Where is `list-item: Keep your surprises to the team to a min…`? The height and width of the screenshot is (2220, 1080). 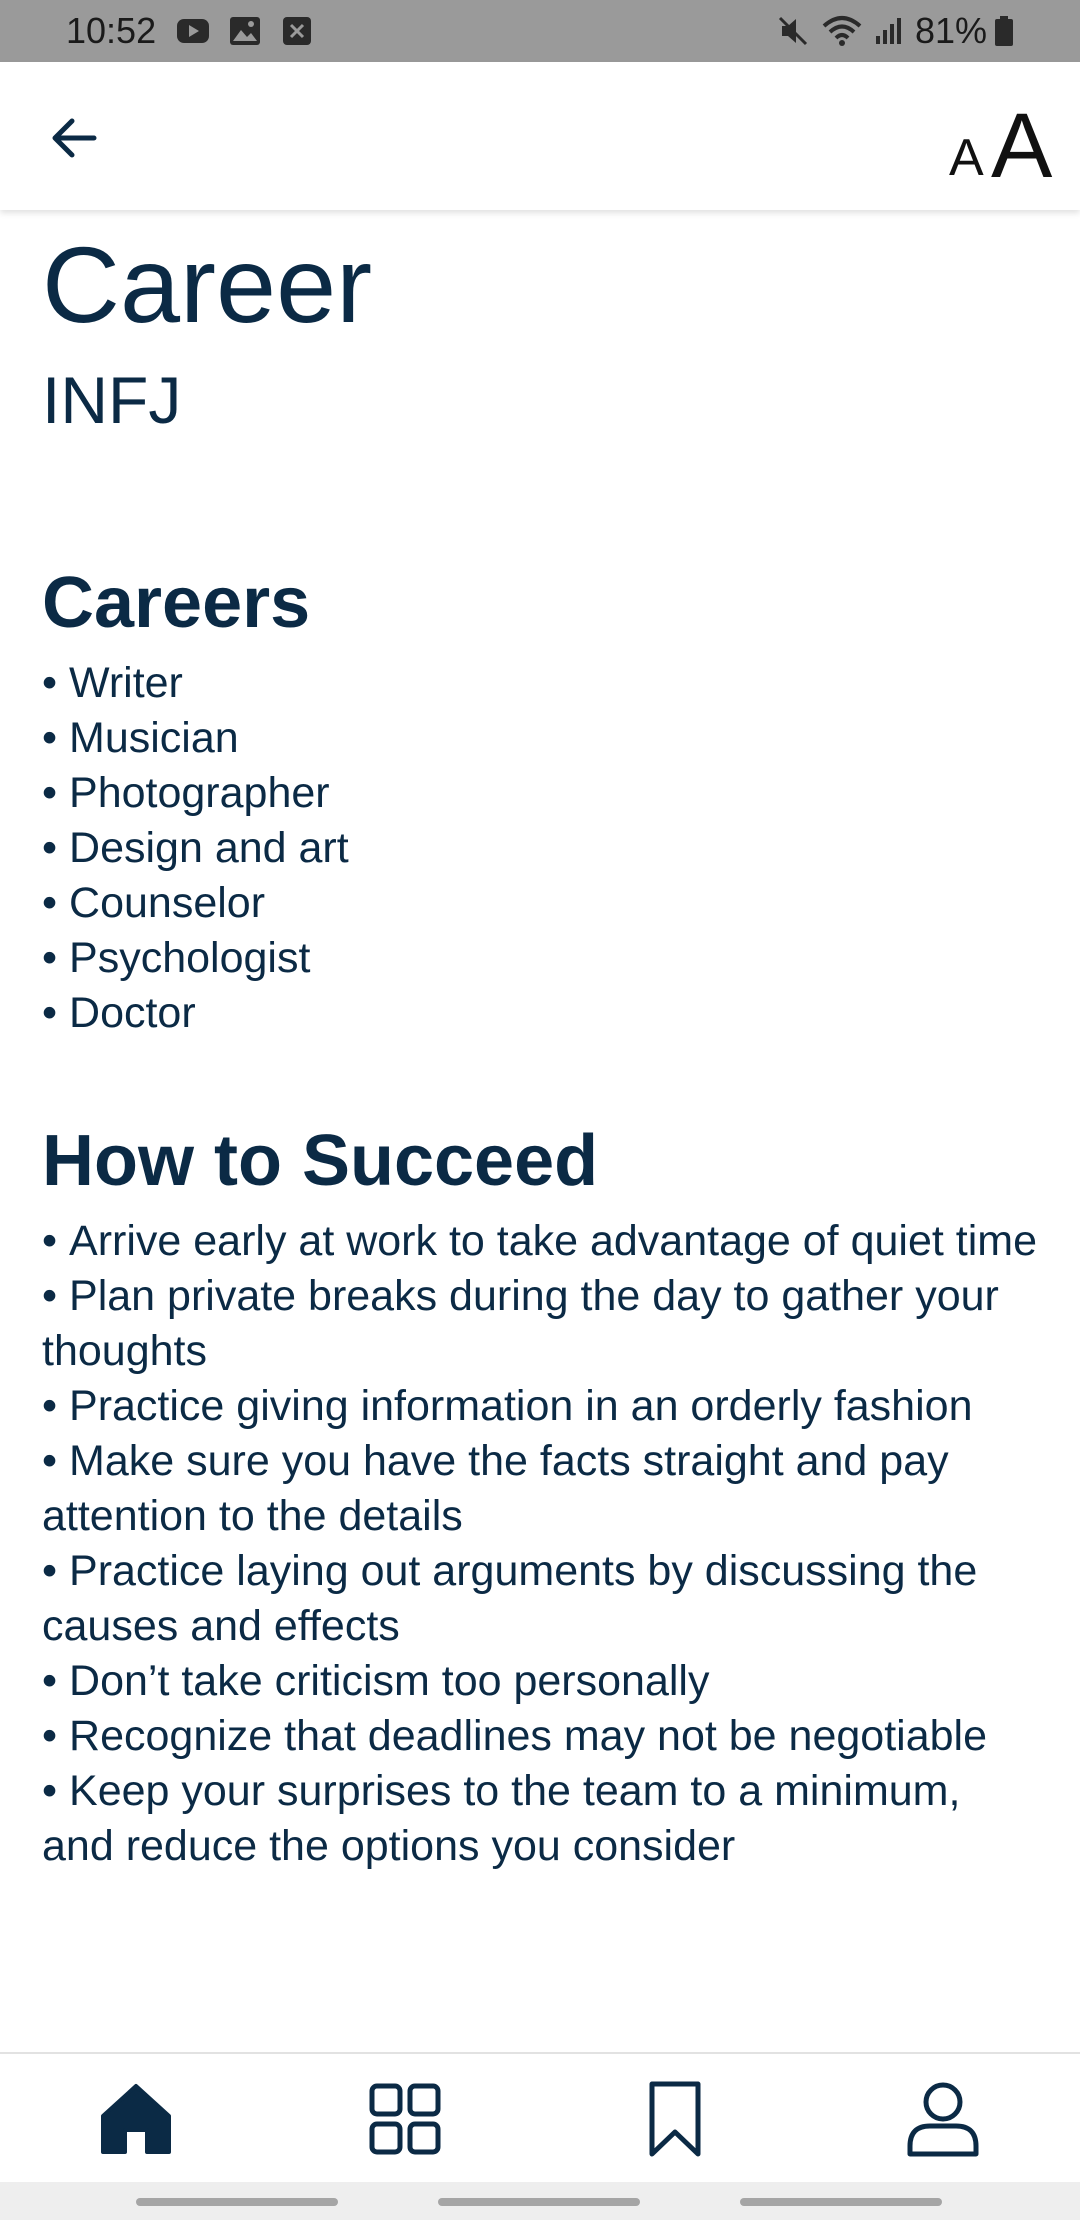
list-item: Keep your surprises to the team to a min… is located at coordinates (542, 1819).